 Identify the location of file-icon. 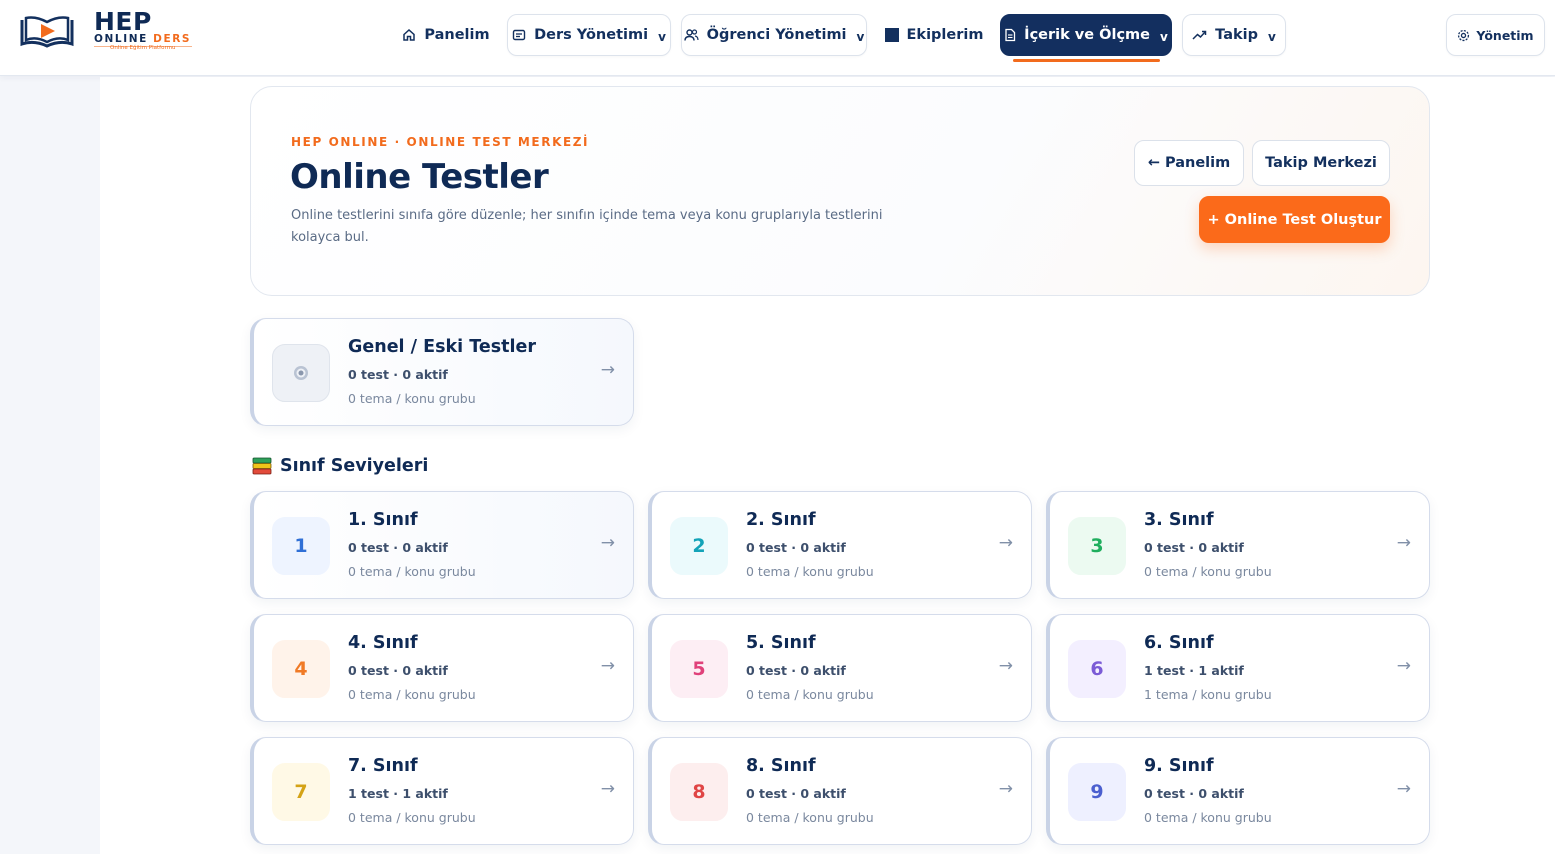
(1010, 35).